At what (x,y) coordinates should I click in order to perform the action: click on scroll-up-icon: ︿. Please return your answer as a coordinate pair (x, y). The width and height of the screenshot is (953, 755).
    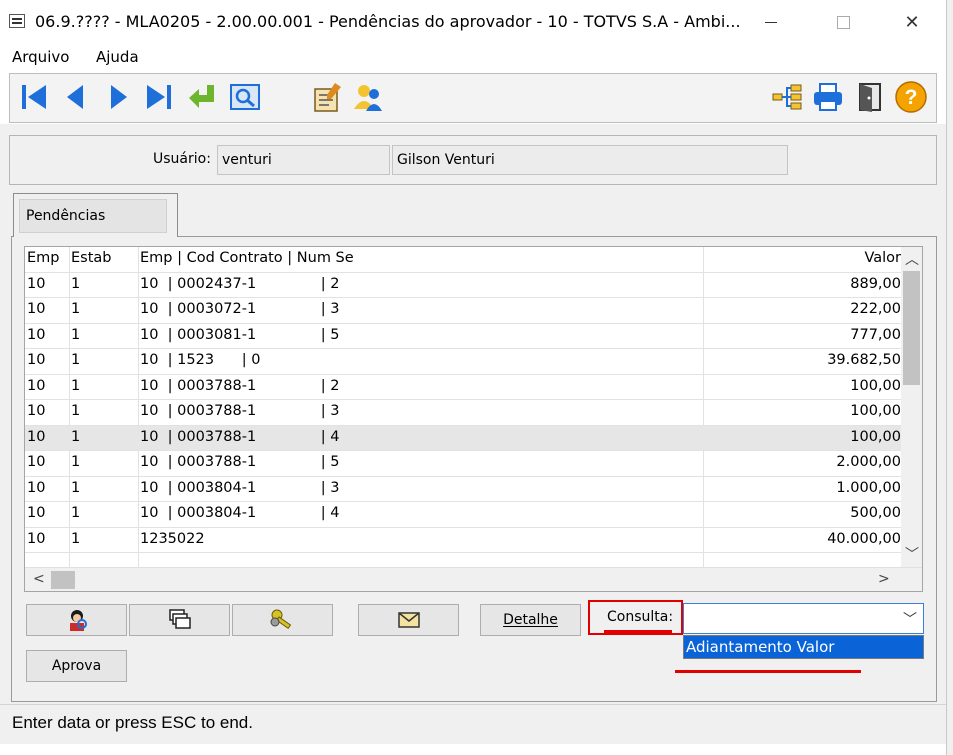
    Looking at the image, I should click on (912, 259).